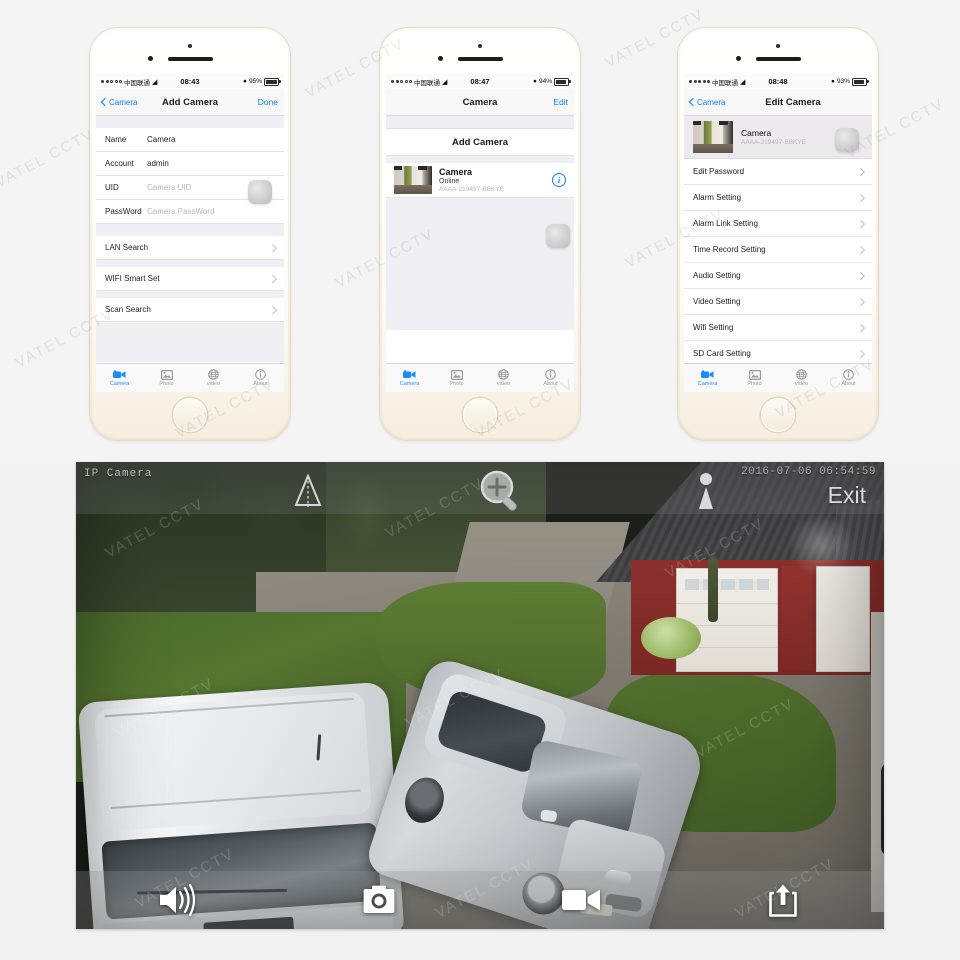 The width and height of the screenshot is (960, 960). I want to click on sensor-icon, so click(150, 58).